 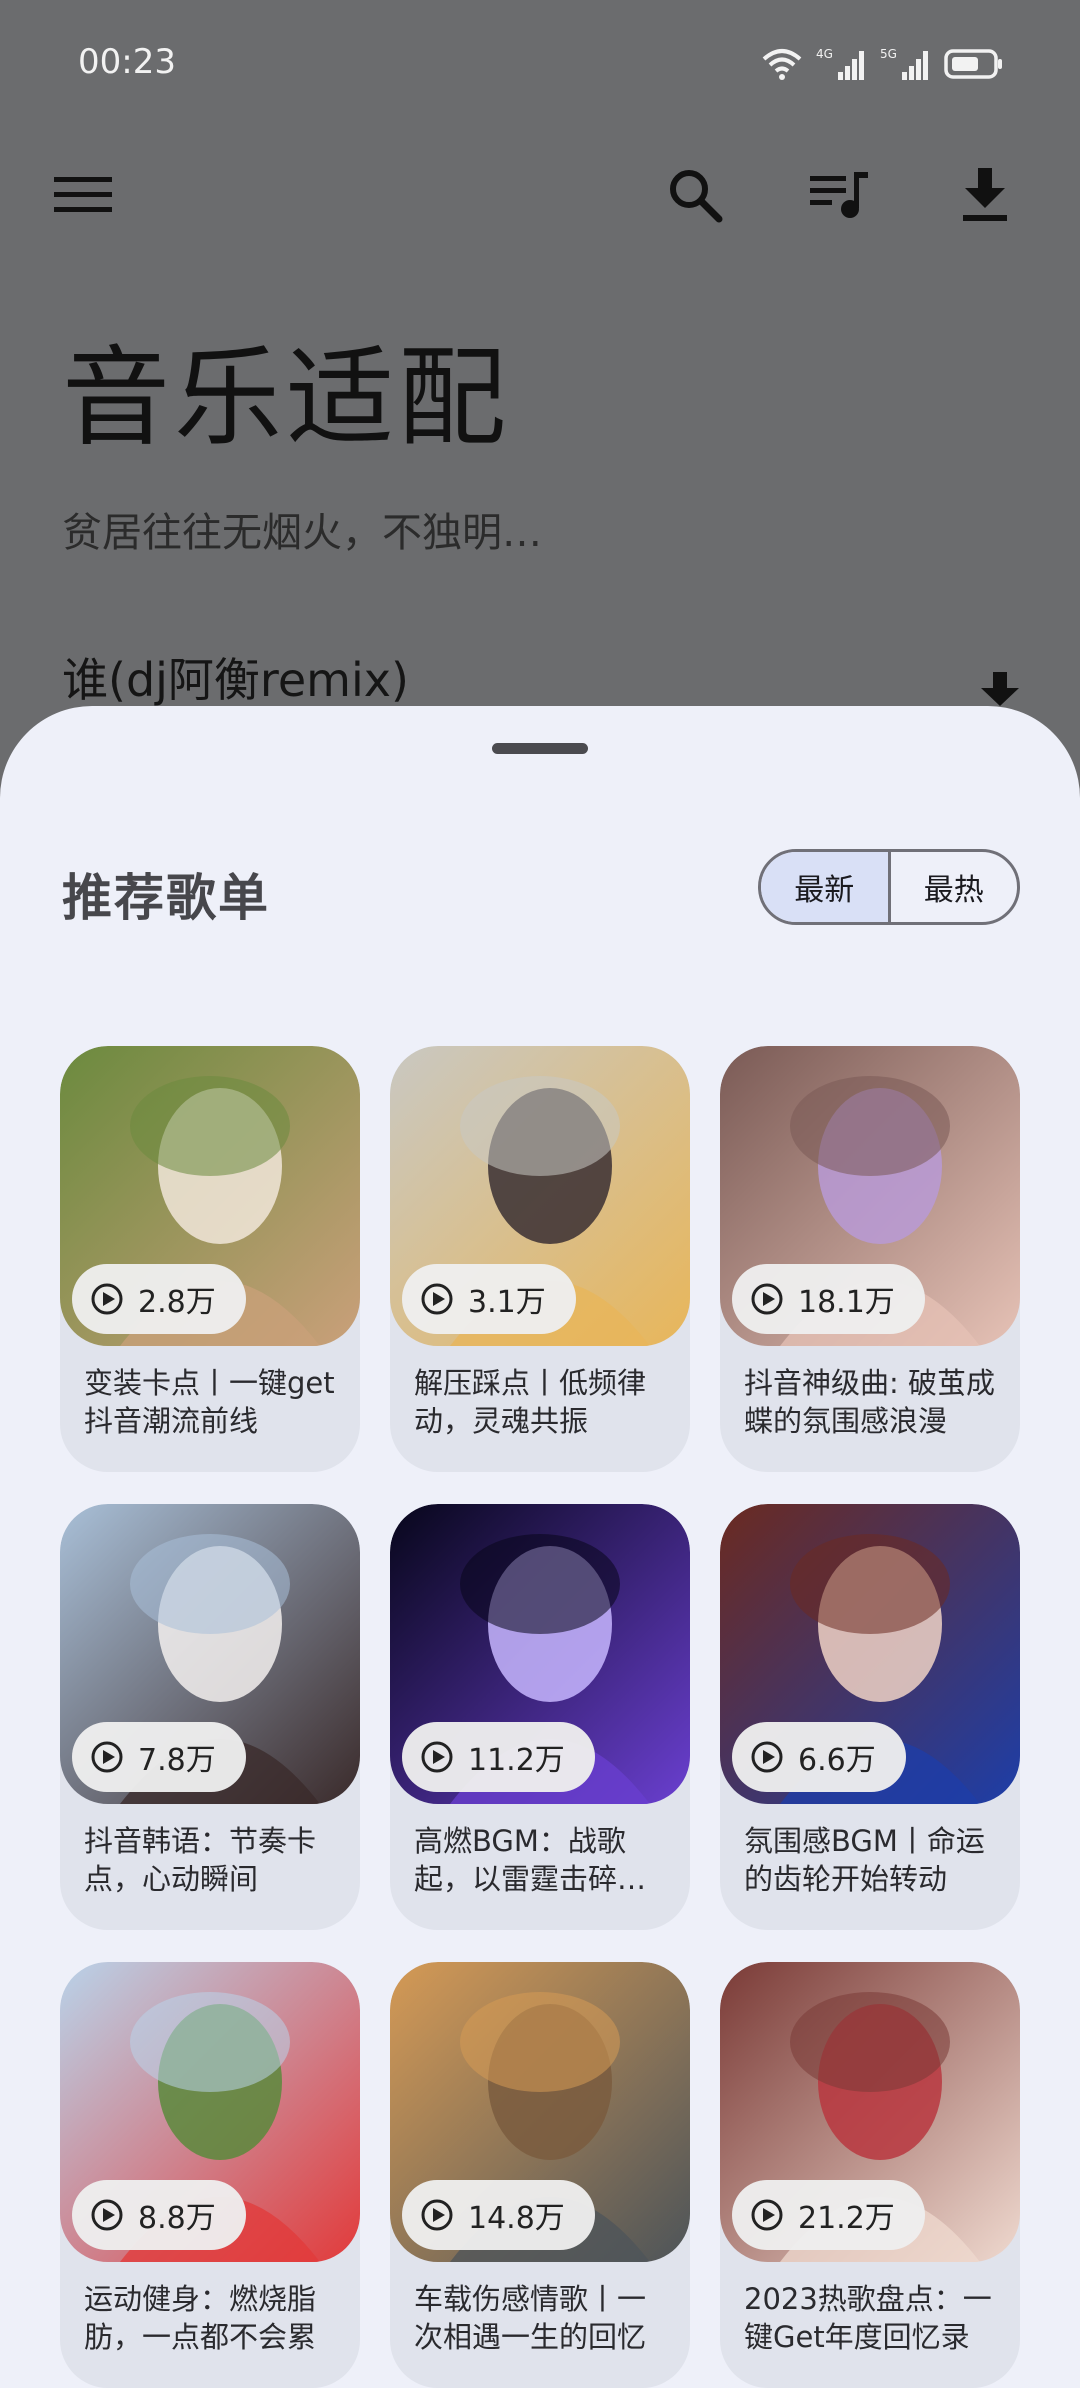 I want to click on play-count-pill: 7.8万, so click(x=159, y=1757).